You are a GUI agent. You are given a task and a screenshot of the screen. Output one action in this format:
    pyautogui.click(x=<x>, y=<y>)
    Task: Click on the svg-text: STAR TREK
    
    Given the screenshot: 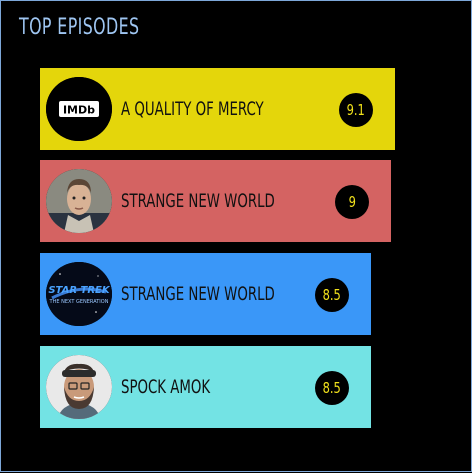 What is the action you would take?
    pyautogui.click(x=79, y=290)
    